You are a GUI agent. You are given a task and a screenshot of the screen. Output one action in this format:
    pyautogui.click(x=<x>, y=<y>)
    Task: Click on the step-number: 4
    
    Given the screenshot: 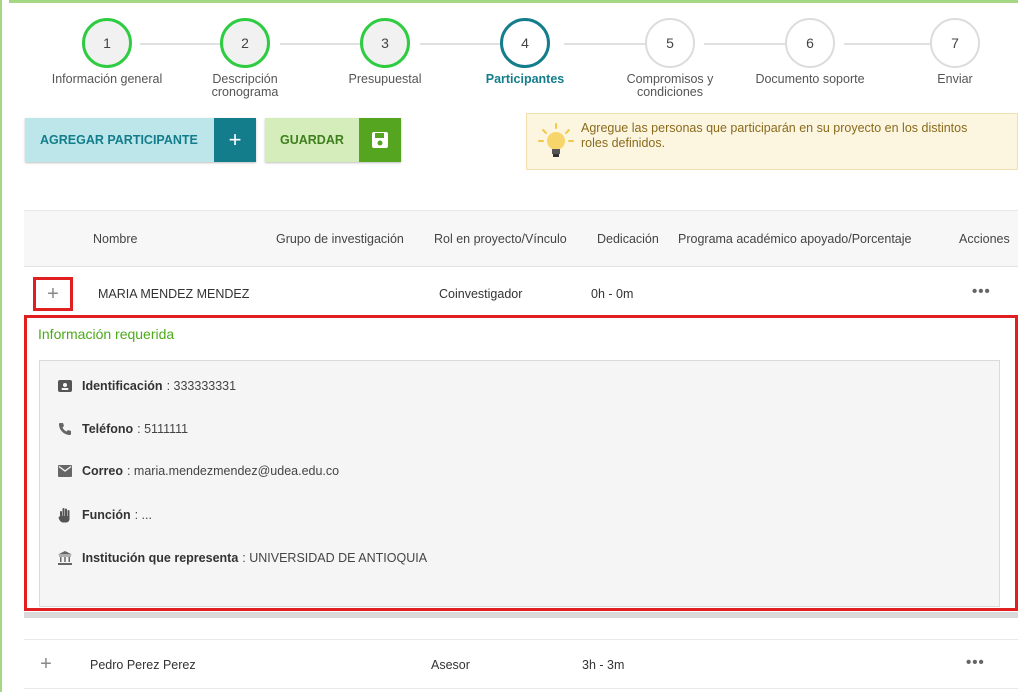 What is the action you would take?
    pyautogui.click(x=525, y=43)
    